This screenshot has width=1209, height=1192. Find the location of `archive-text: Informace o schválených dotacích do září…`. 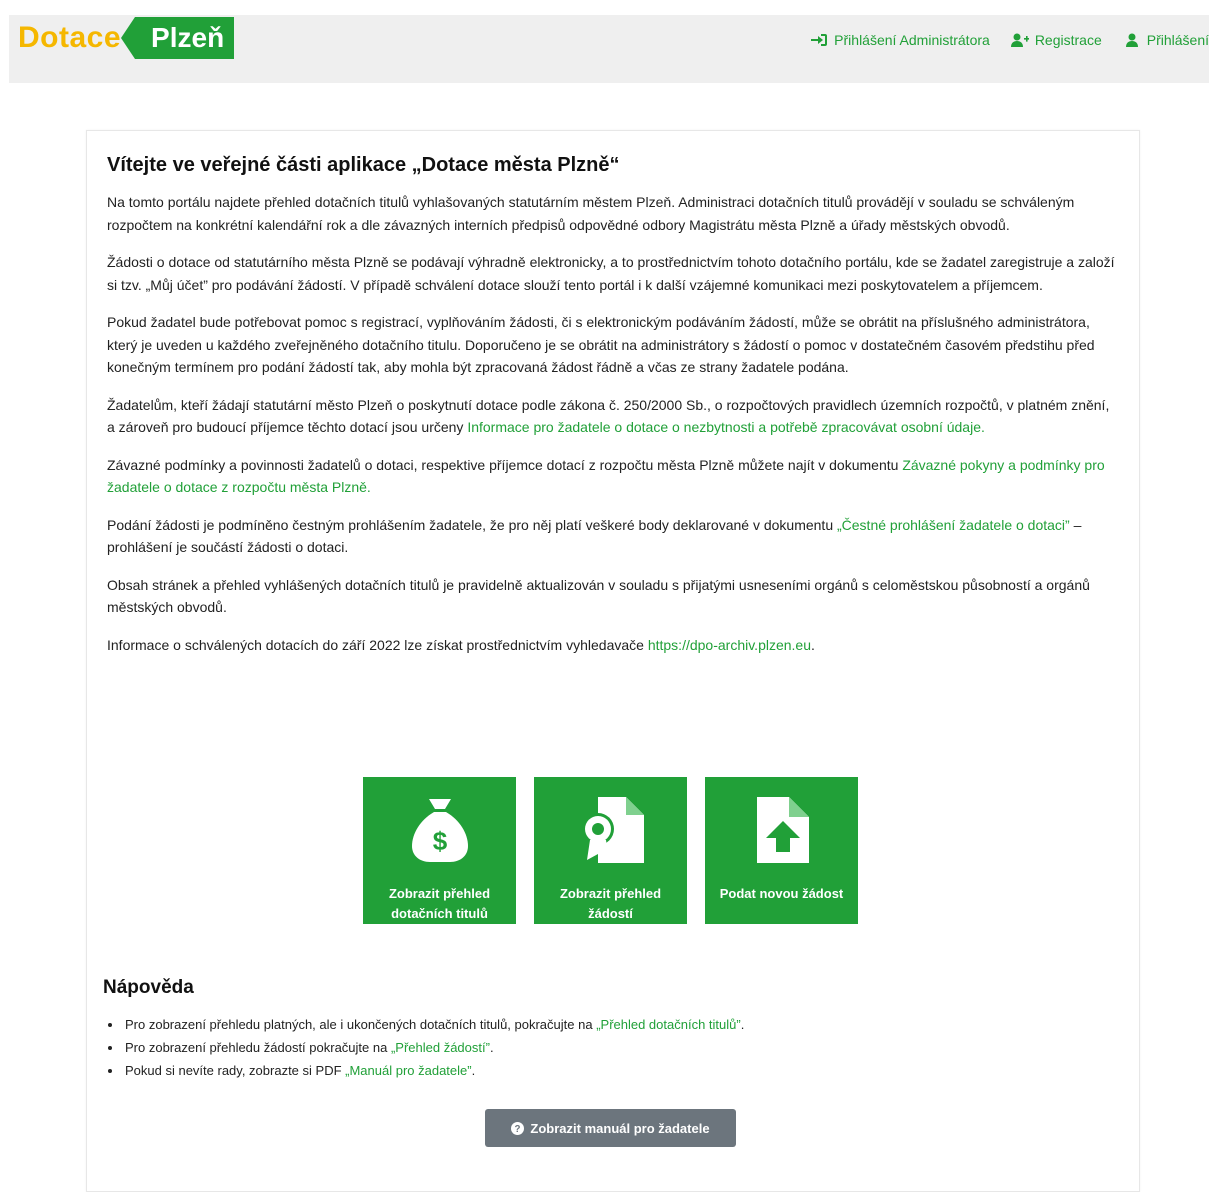

archive-text: Informace o schválených dotacích do září… is located at coordinates (377, 644).